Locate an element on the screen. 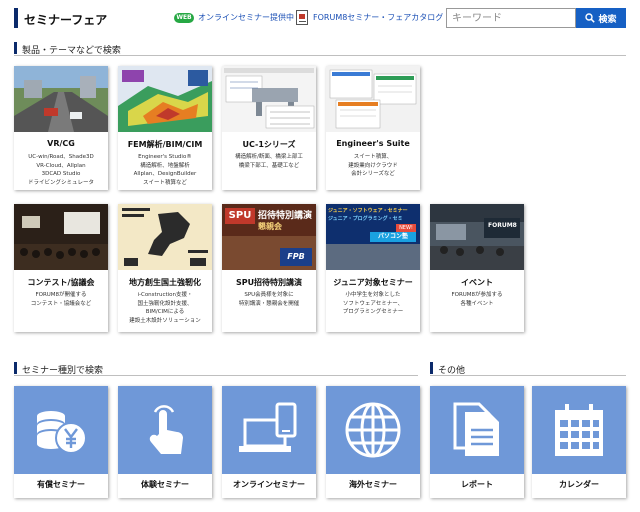  section-seminar-types-heading: セミナー種別で検索 is located at coordinates (216, 369).